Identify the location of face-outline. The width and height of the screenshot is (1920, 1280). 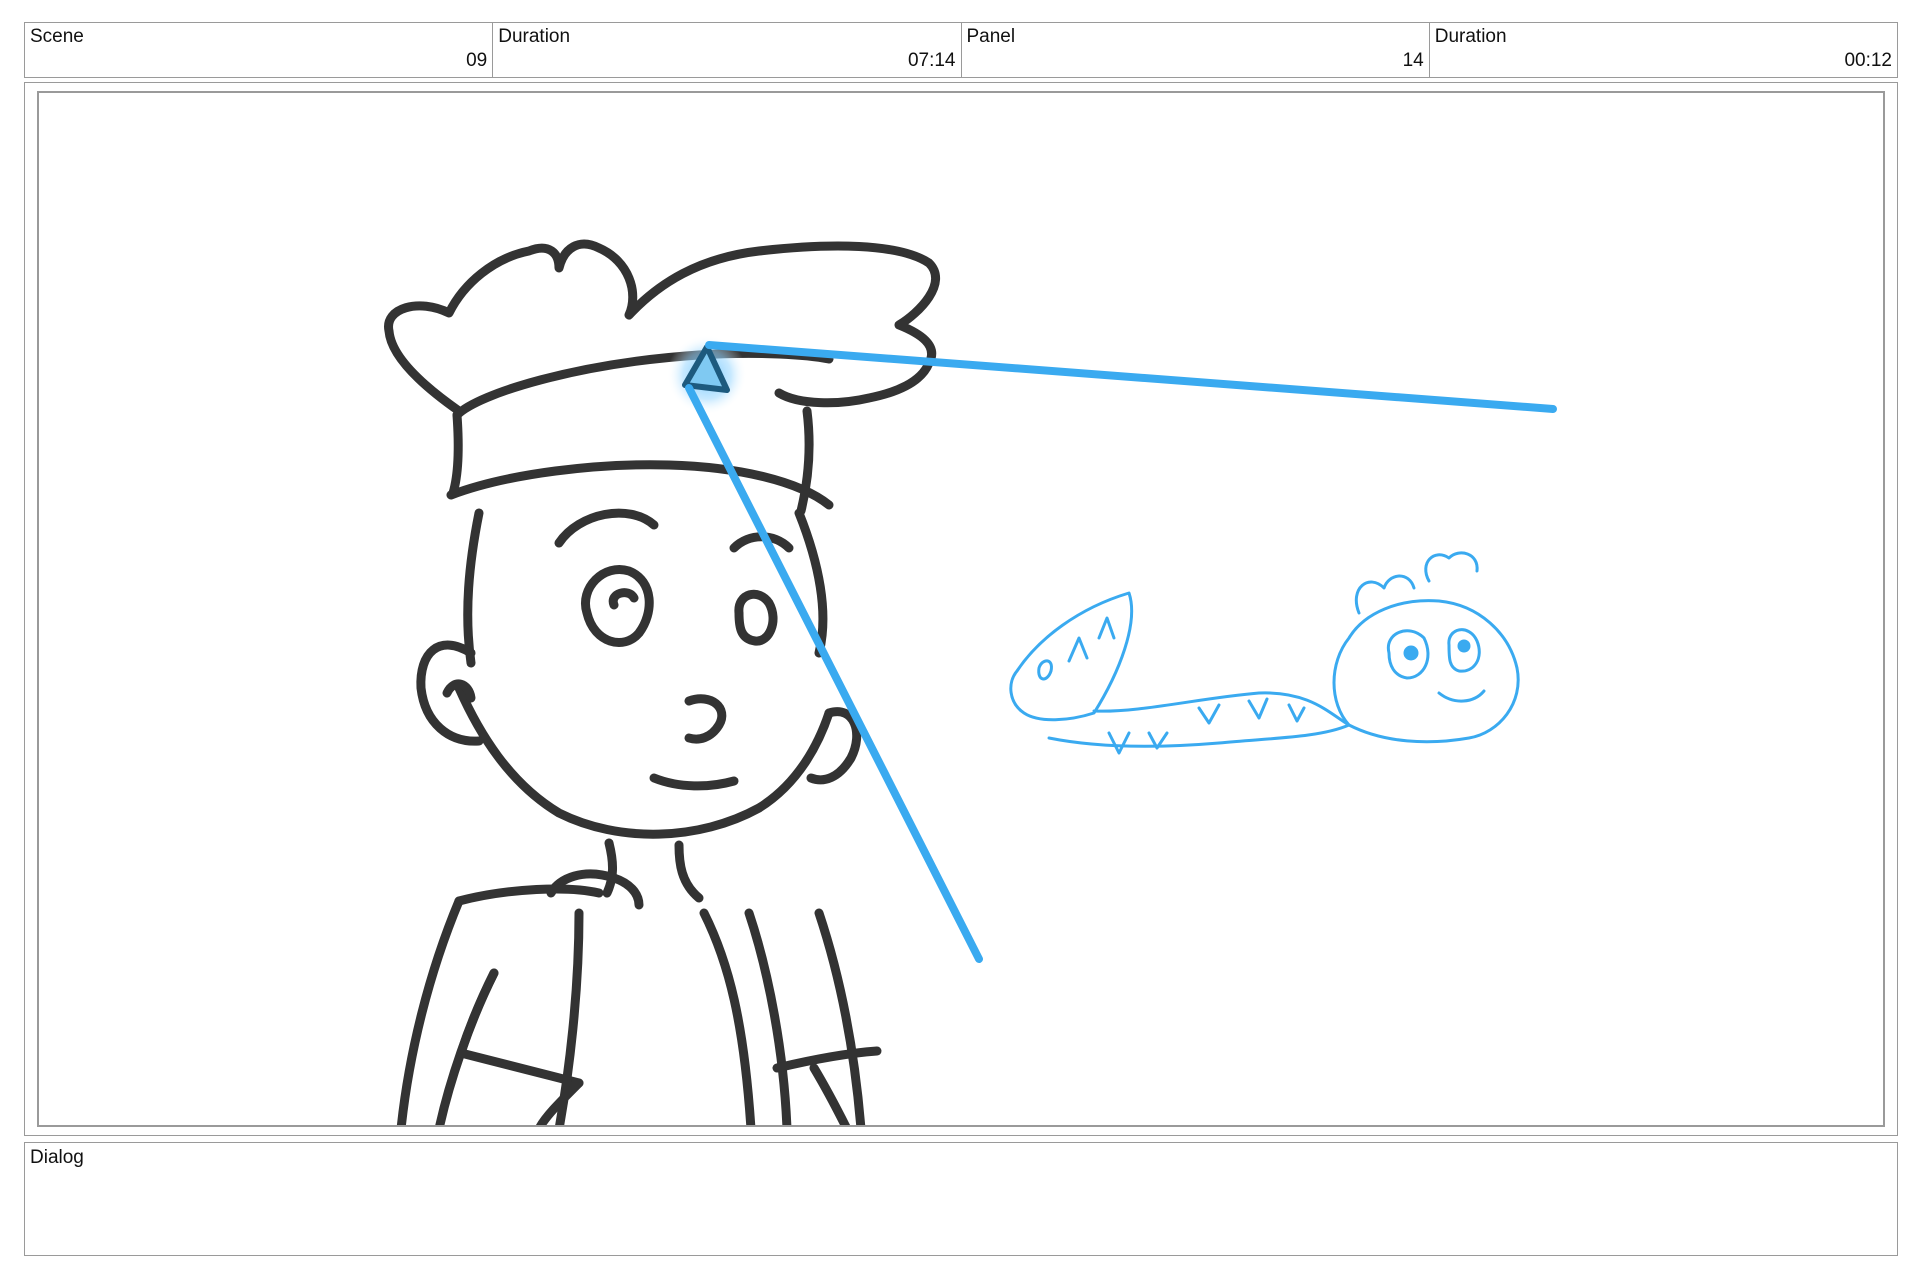
(644, 761).